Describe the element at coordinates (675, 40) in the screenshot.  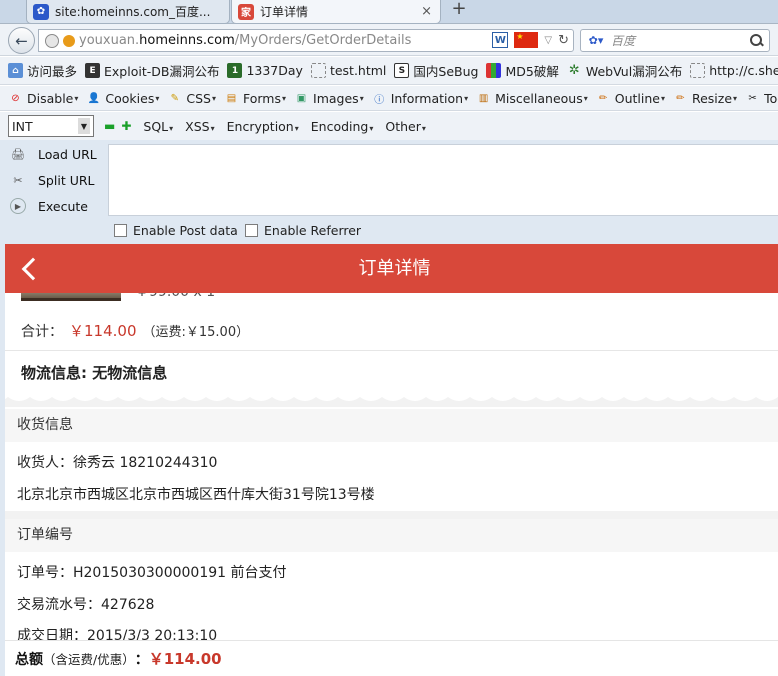
I see `search-box: ✿▾ 百度` at that location.